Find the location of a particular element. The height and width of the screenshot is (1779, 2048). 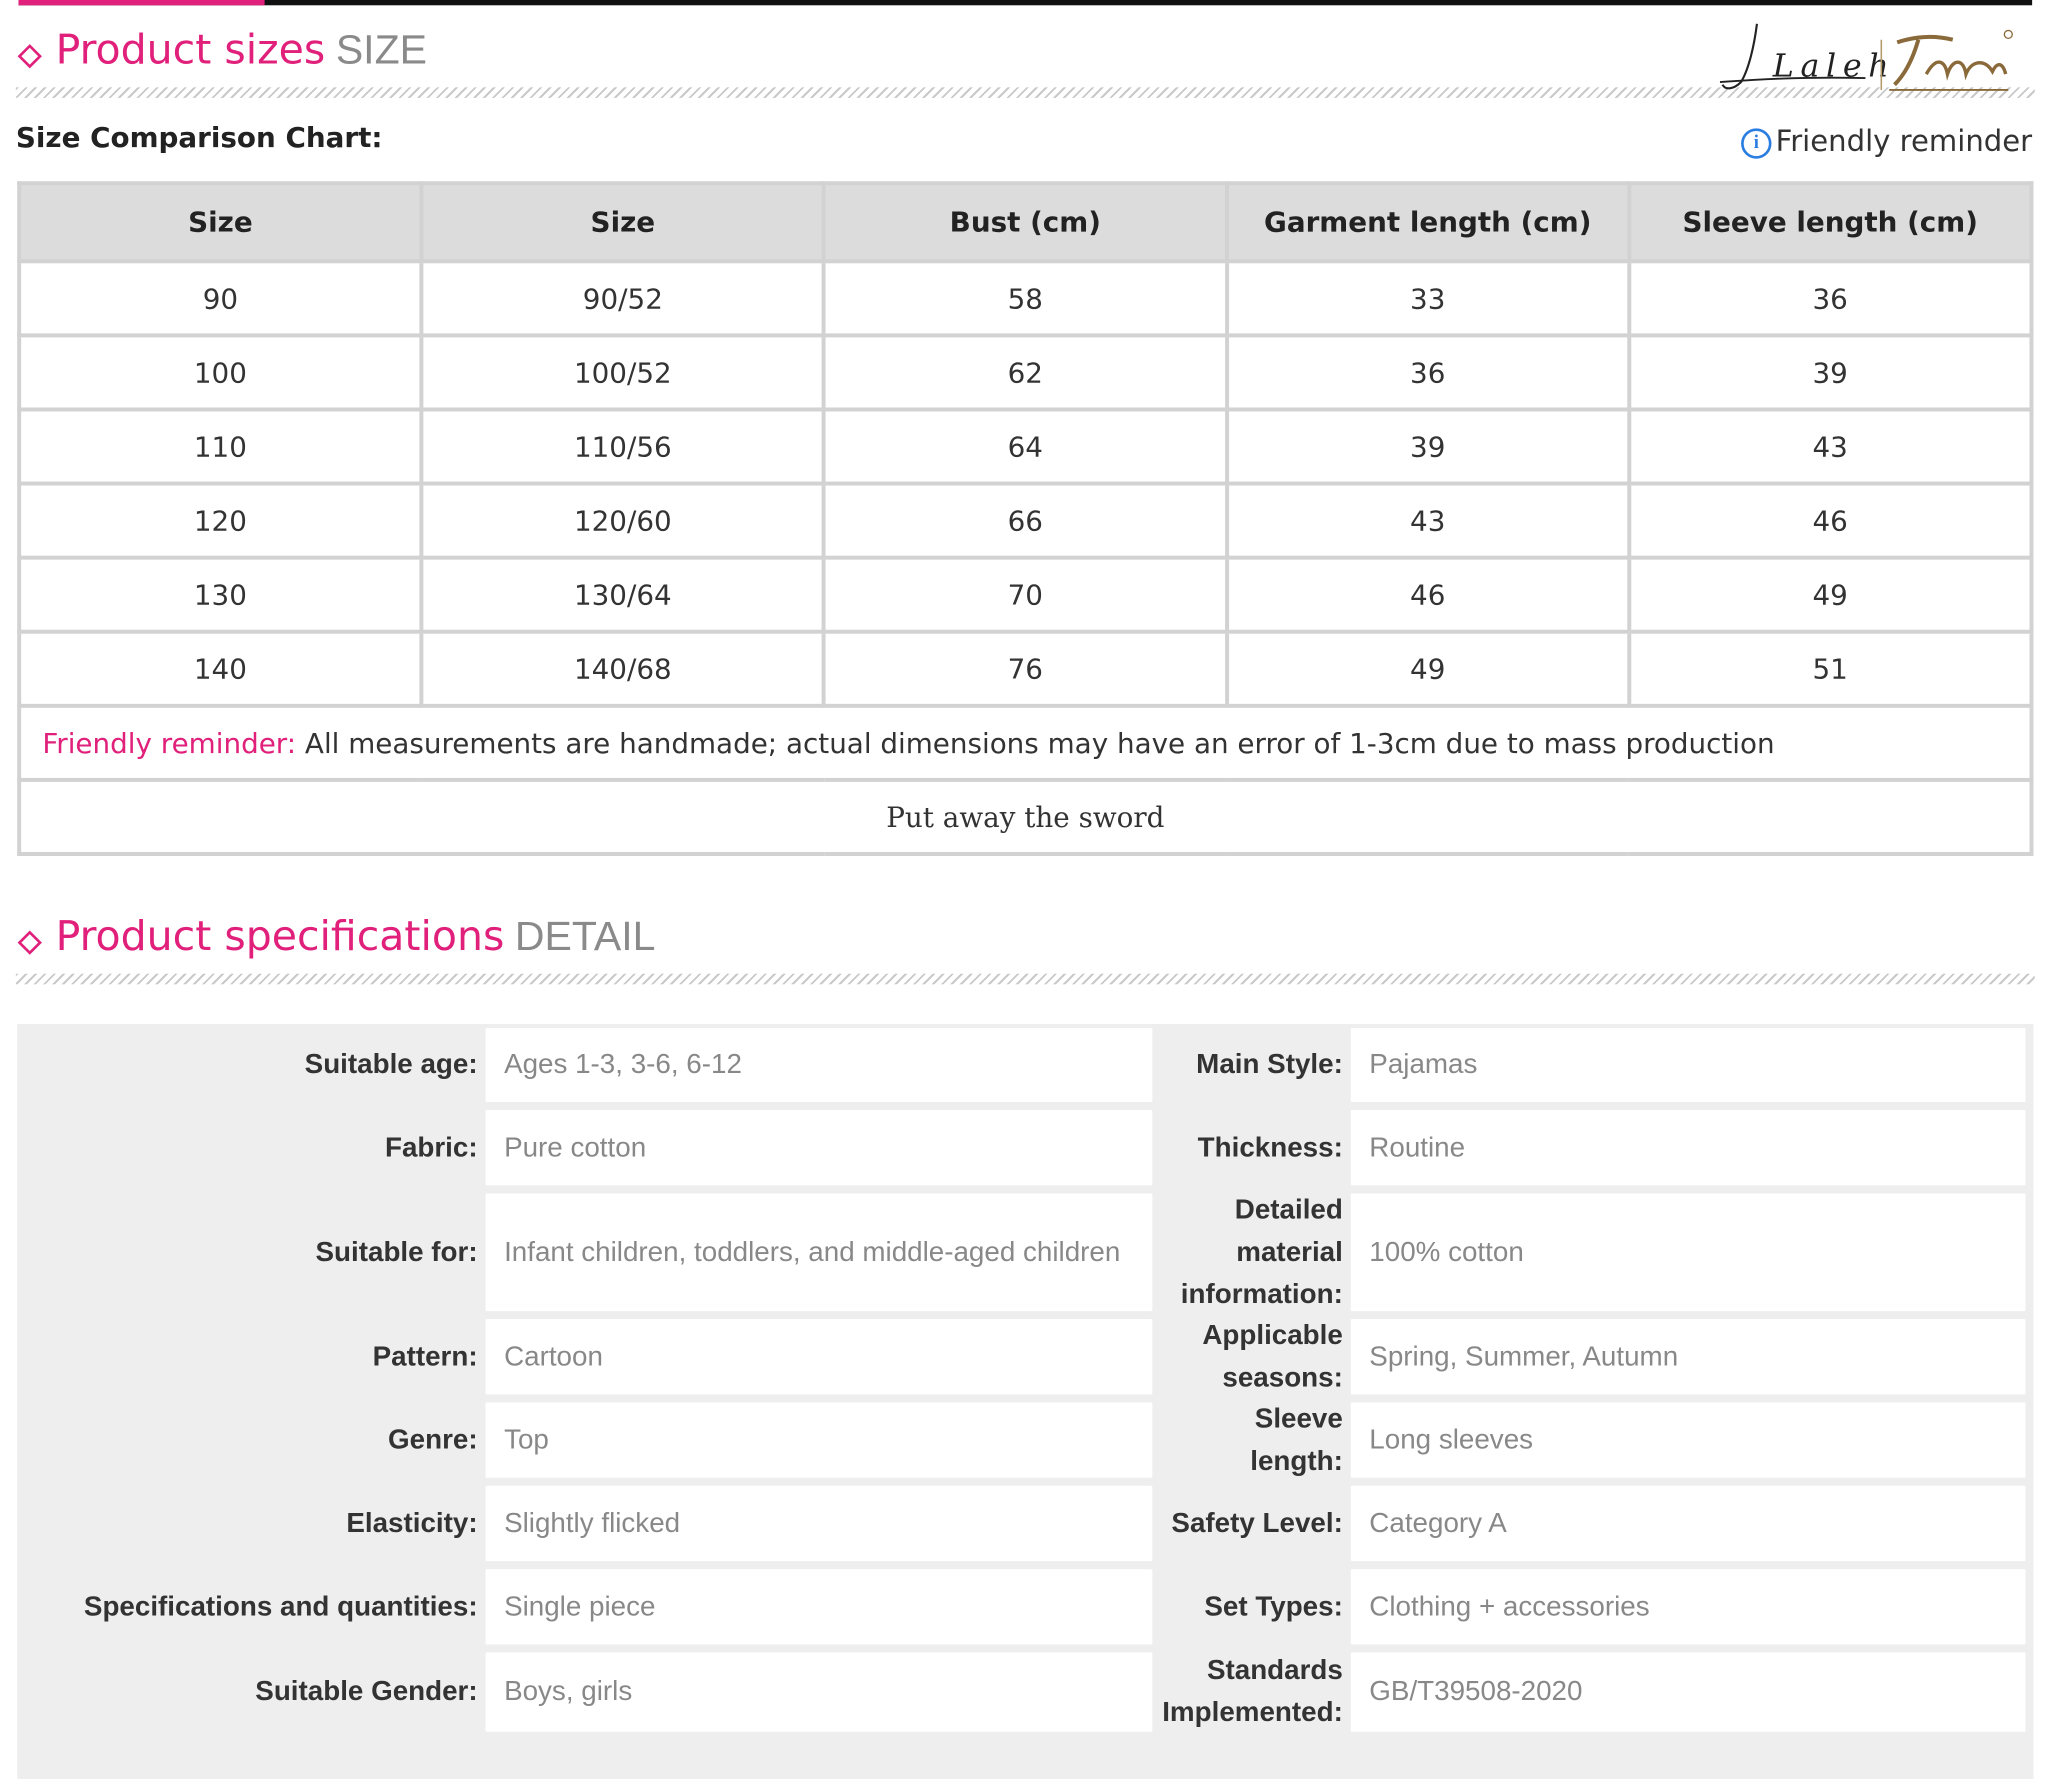

table-row: 90 90/52 58 33 36 is located at coordinates (1025, 298).